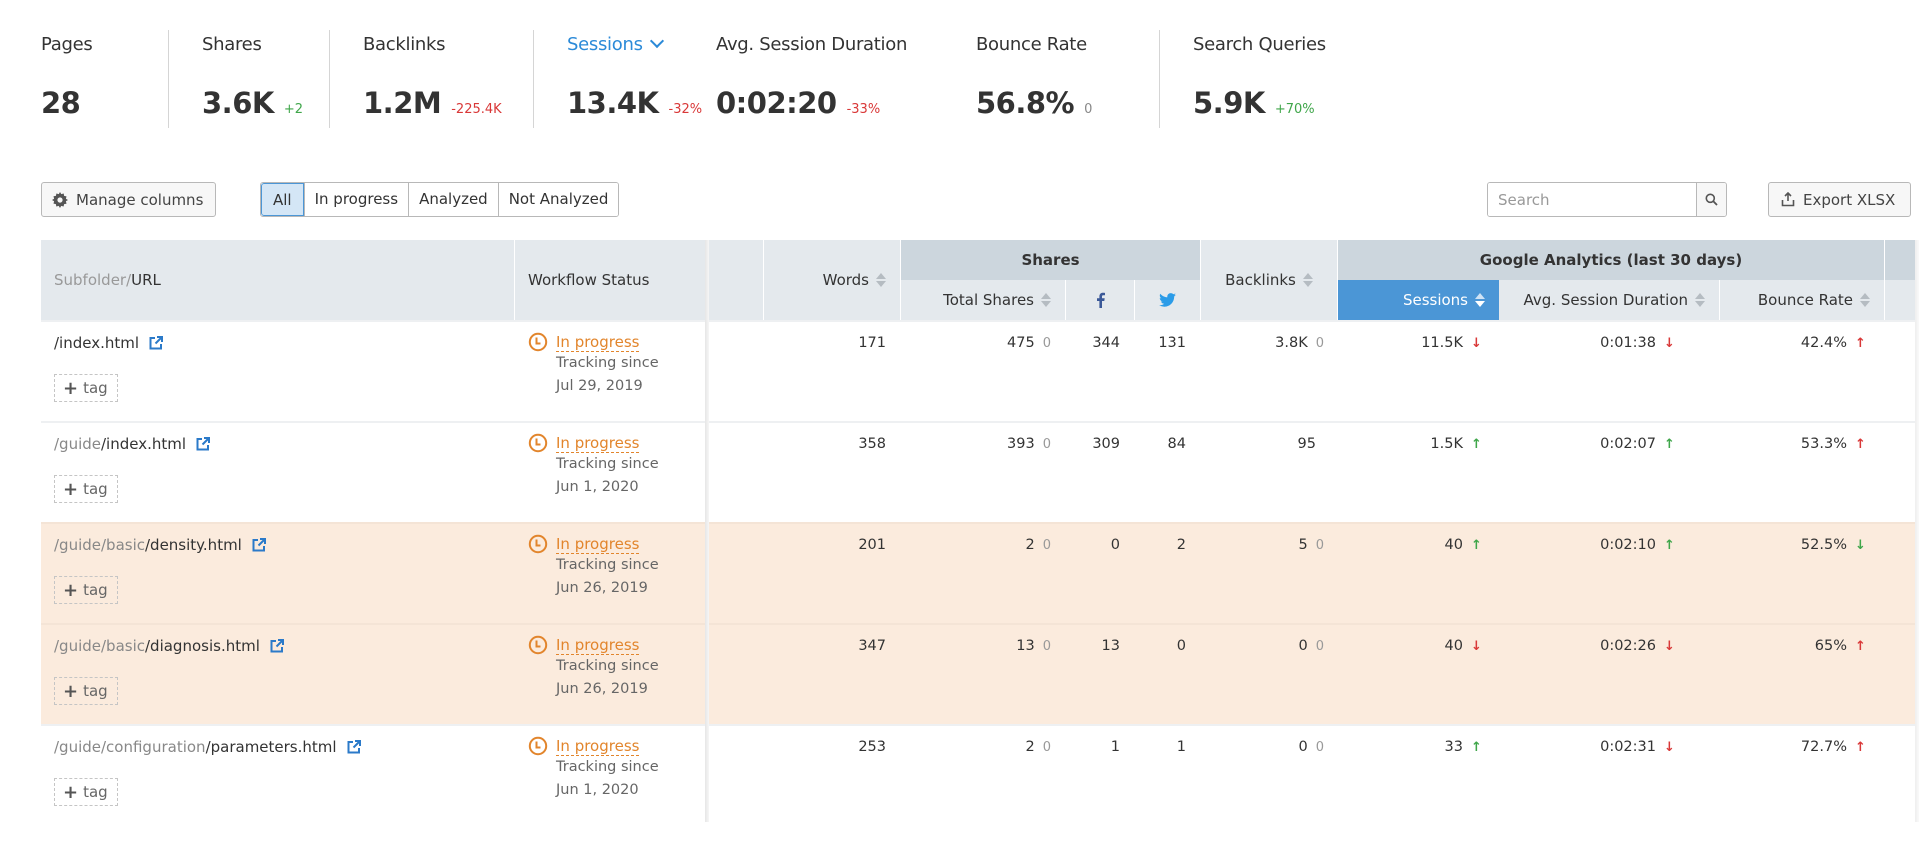 The width and height of the screenshot is (1932, 844). What do you see at coordinates (1592, 199) in the screenshot?
I see `search-input` at bounding box center [1592, 199].